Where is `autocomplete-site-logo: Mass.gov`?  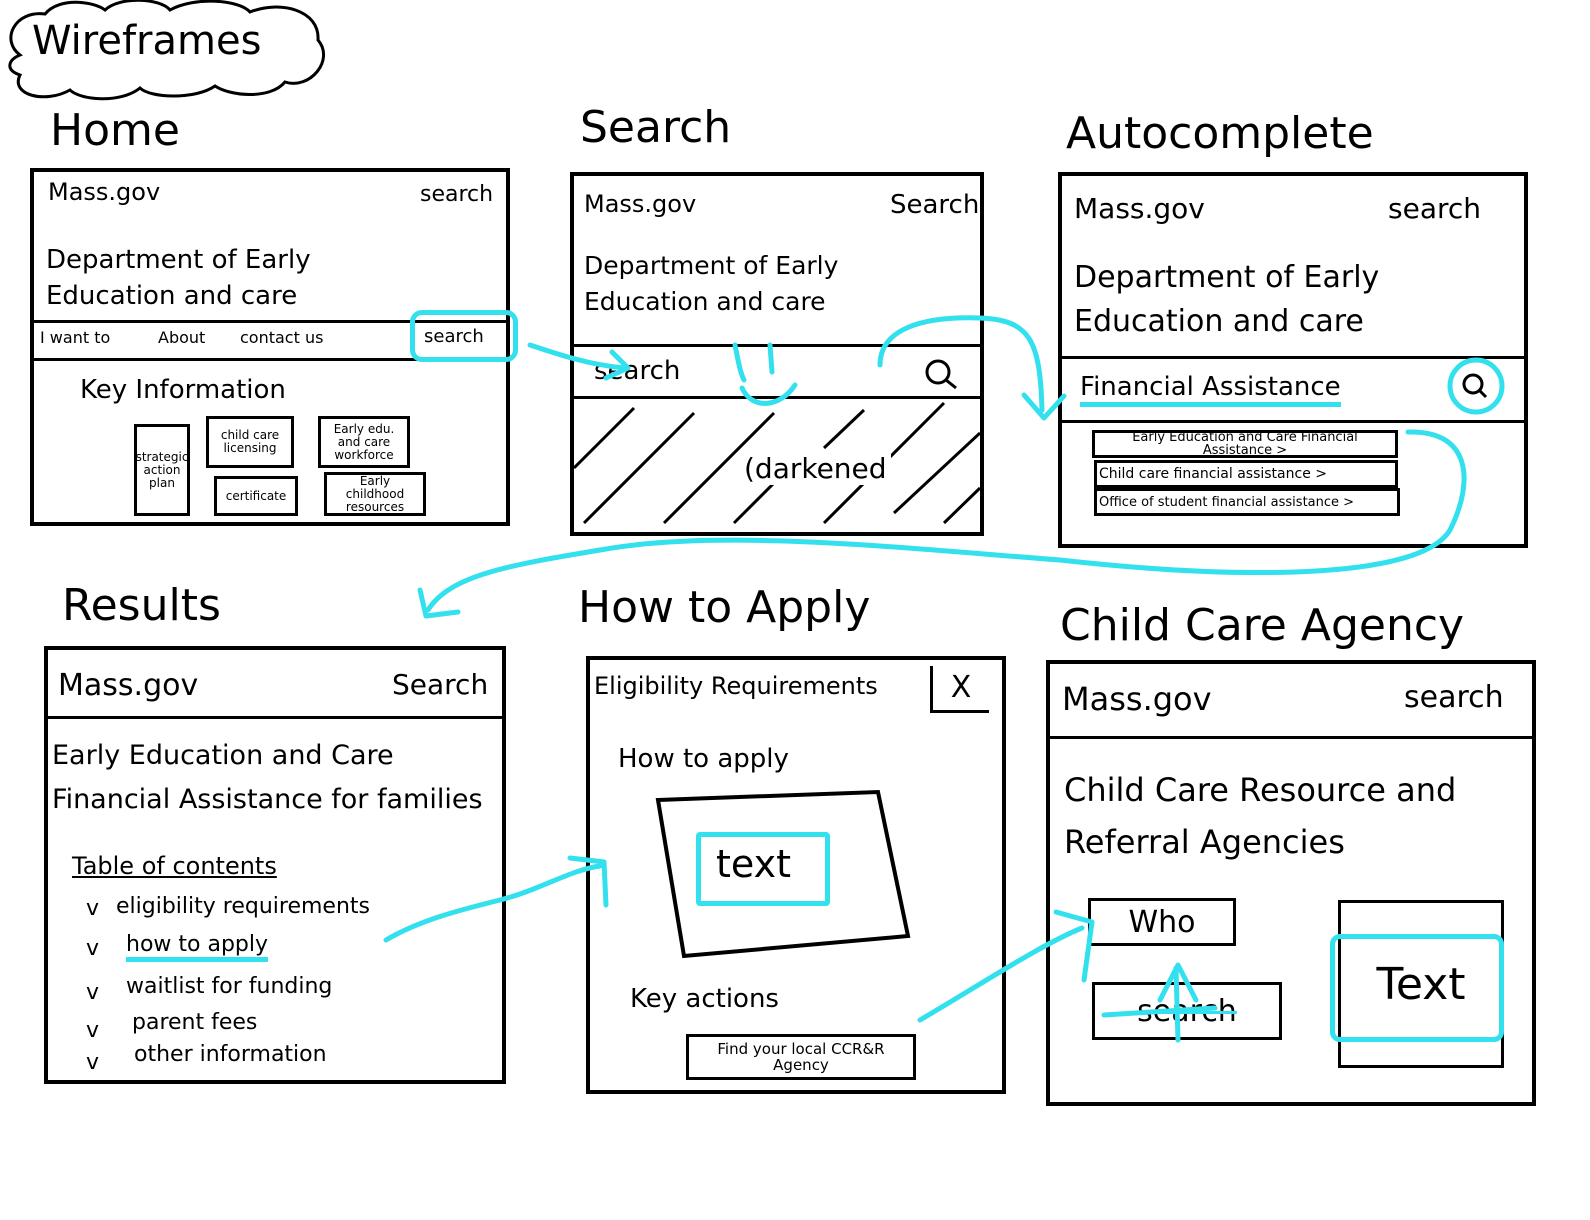 autocomplete-site-logo: Mass.gov is located at coordinates (1139, 208).